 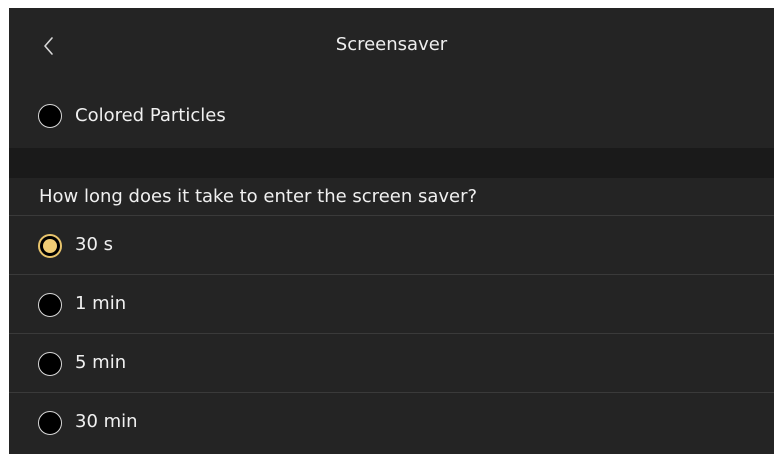 I want to click on option-label: 30 s, so click(x=94, y=244).